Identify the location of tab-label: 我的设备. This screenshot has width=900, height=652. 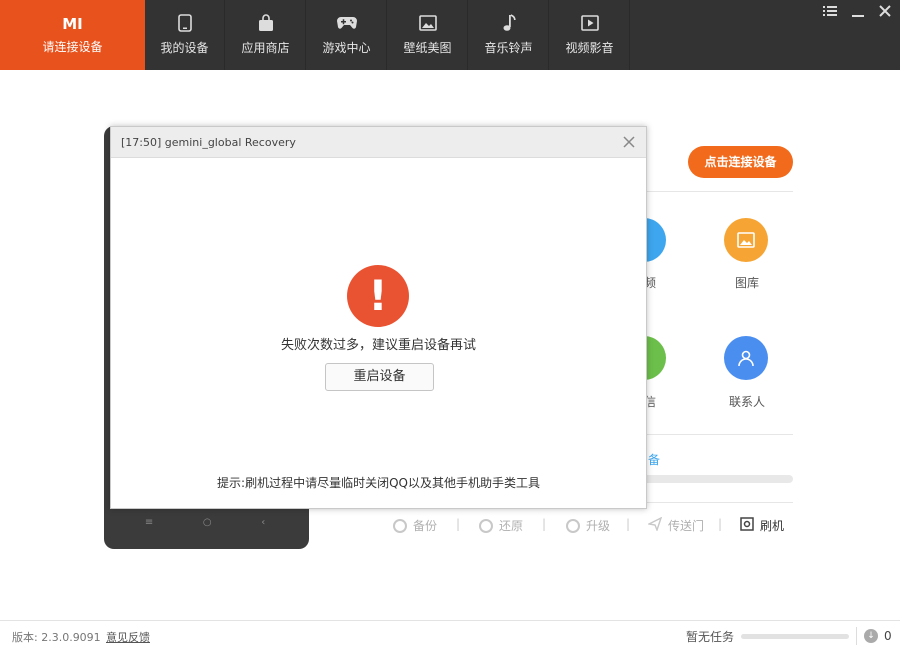
(184, 48).